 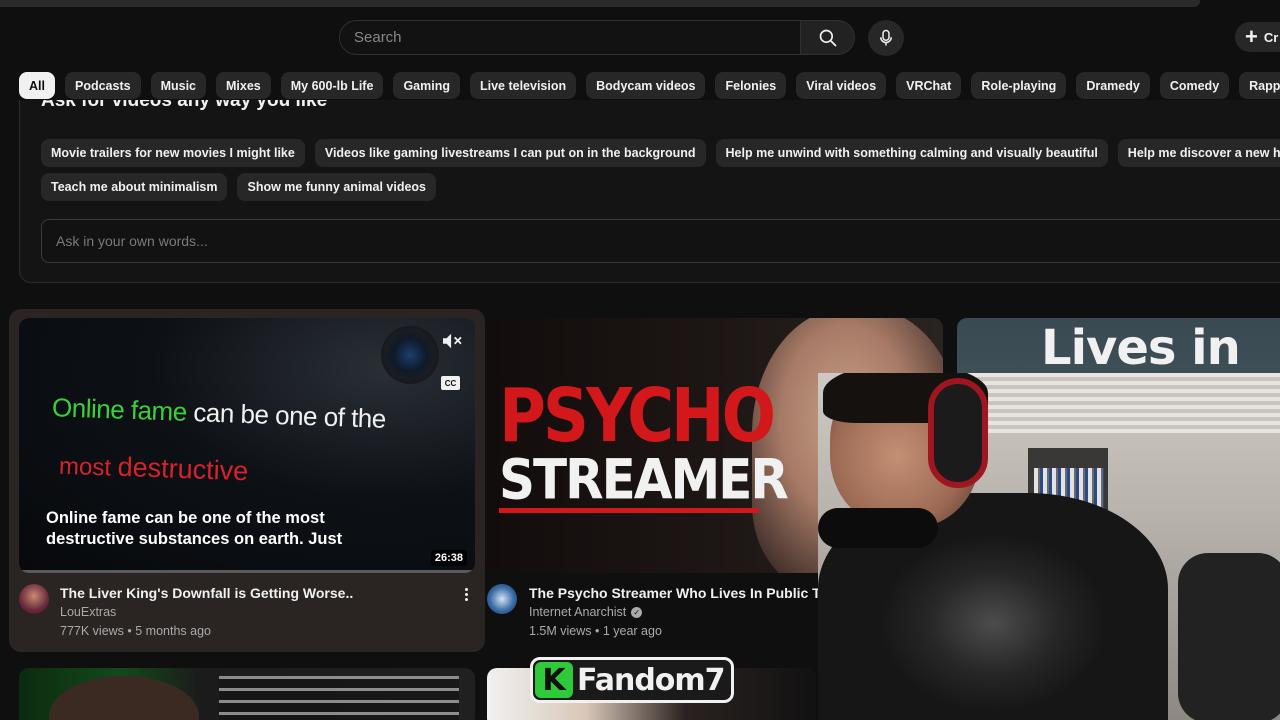 What do you see at coordinates (878, 528) in the screenshot?
I see `microphone` at bounding box center [878, 528].